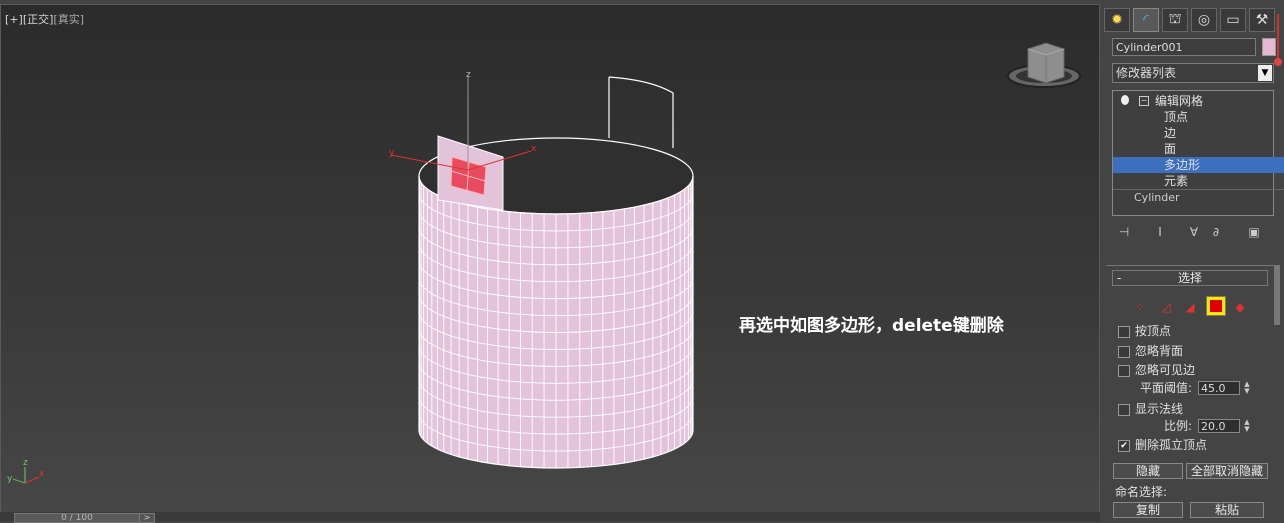  Describe the element at coordinates (1198, 197) in the screenshot. I see `stack-item-cylinder: Cylinder` at that location.